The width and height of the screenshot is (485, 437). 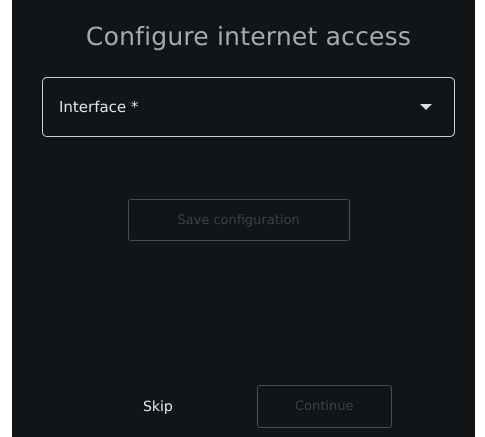 What do you see at coordinates (248, 107) in the screenshot?
I see `interface-select: Interface *` at bounding box center [248, 107].